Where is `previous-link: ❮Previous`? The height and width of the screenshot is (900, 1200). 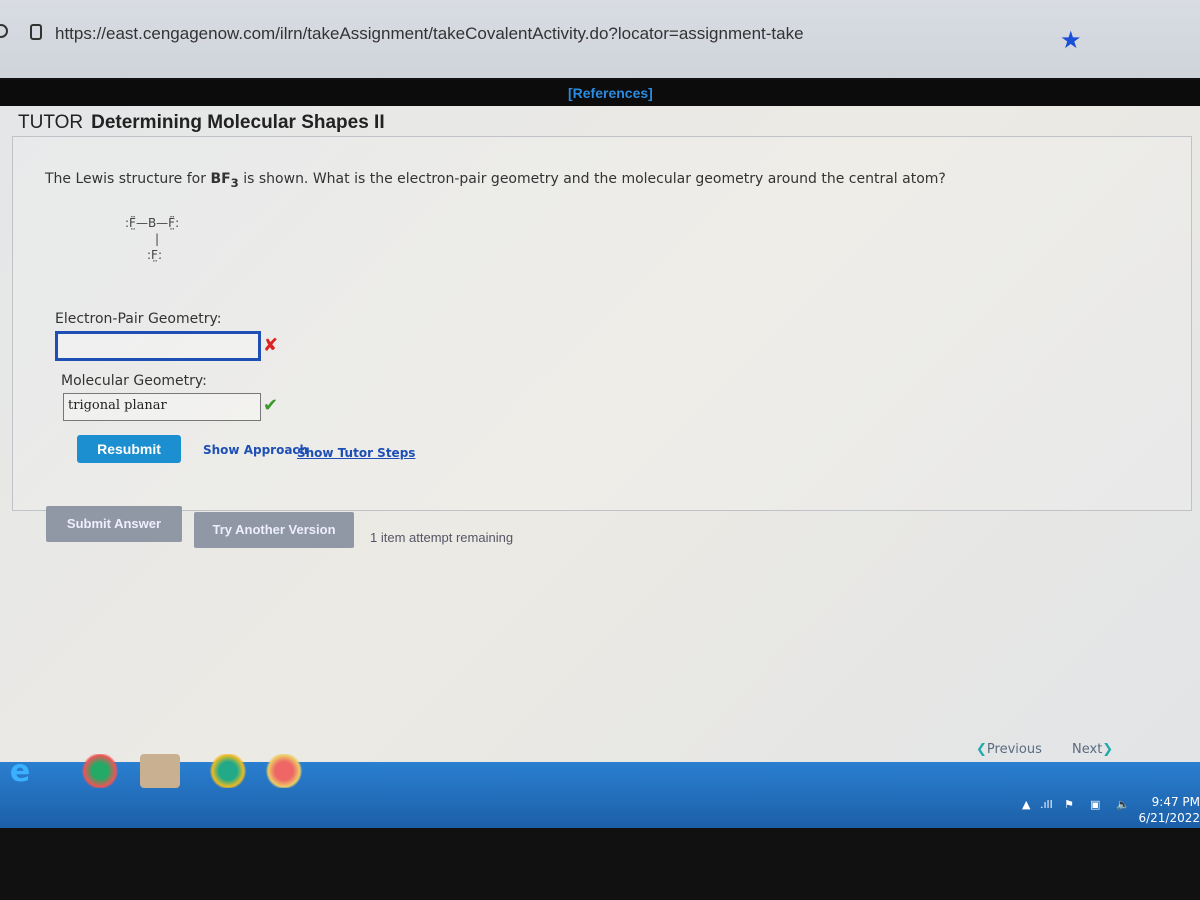
previous-link: ❮Previous is located at coordinates (1009, 750).